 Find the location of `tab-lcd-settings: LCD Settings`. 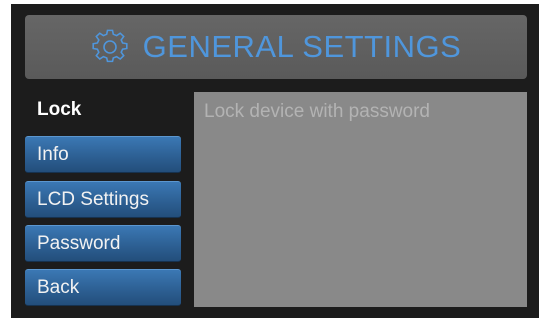

tab-lcd-settings: LCD Settings is located at coordinates (103, 199).